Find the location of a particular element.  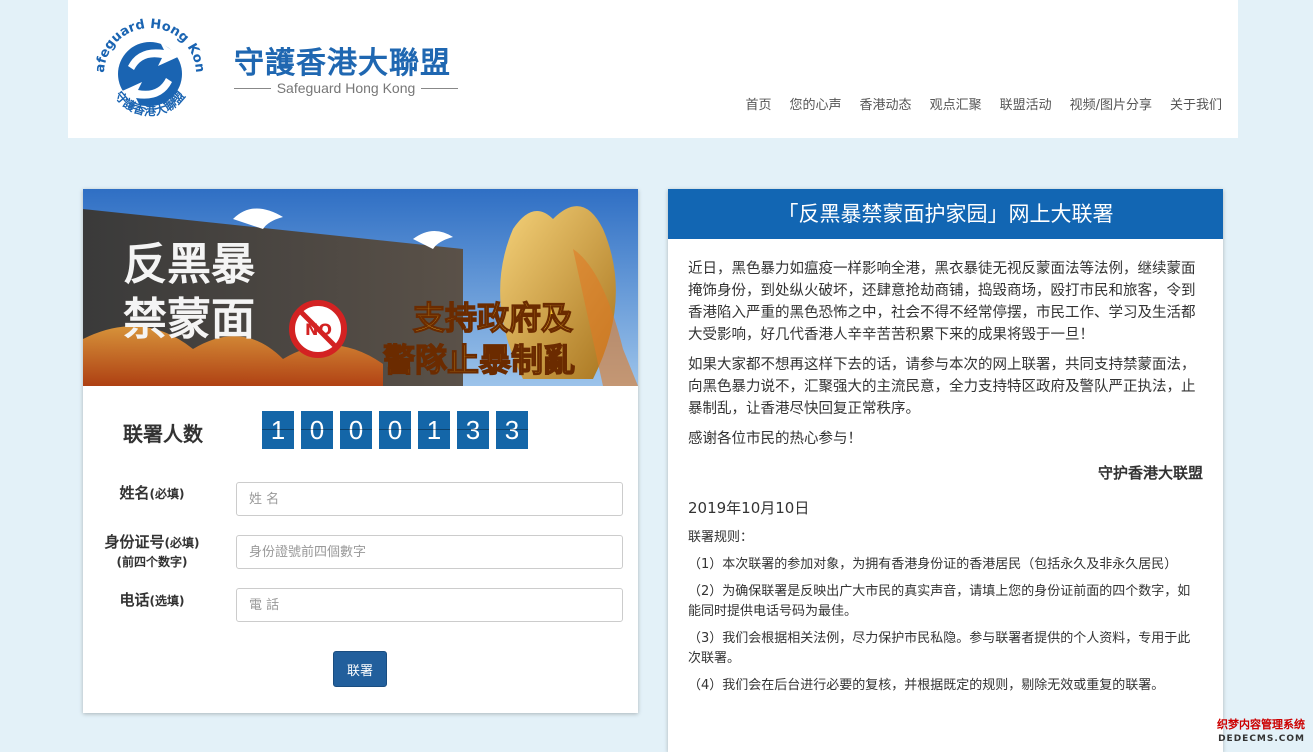

name-label-note: (必填) is located at coordinates (167, 494).